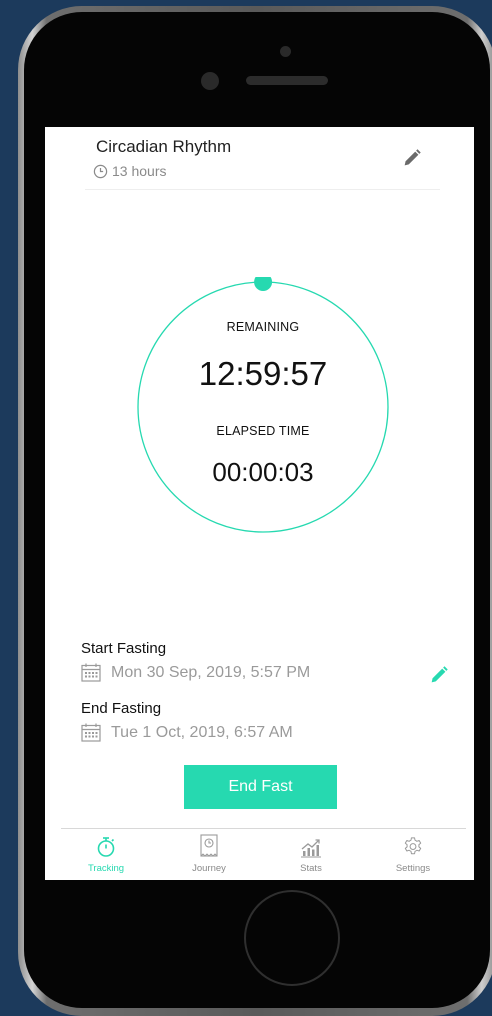 This screenshot has height=1016, width=492. I want to click on tab-bar-divider, so click(263, 828).